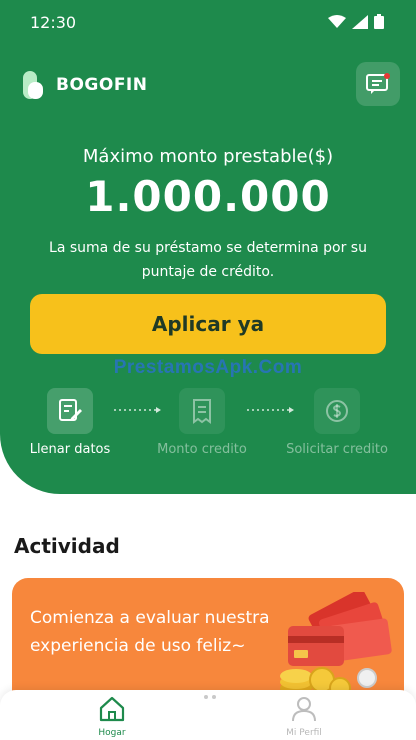 This screenshot has height=740, width=416. What do you see at coordinates (70, 449) in the screenshot?
I see `step-label: Llenar datos` at bounding box center [70, 449].